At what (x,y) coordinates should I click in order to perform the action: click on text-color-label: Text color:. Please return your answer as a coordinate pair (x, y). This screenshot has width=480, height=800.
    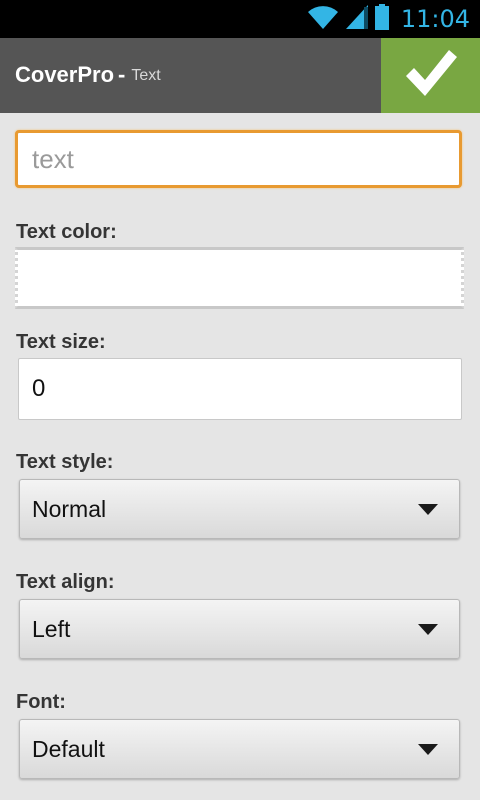
    Looking at the image, I should click on (66, 232).